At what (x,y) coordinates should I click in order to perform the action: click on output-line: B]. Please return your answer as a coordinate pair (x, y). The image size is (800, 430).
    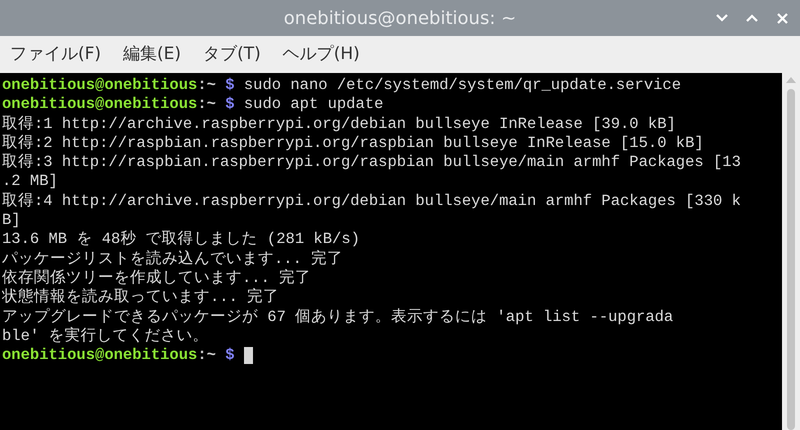
    Looking at the image, I should click on (11, 220).